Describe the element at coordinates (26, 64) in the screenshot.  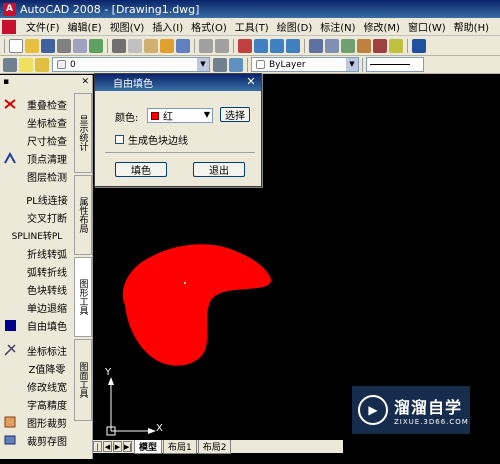
I see `light-bulb-icon` at that location.